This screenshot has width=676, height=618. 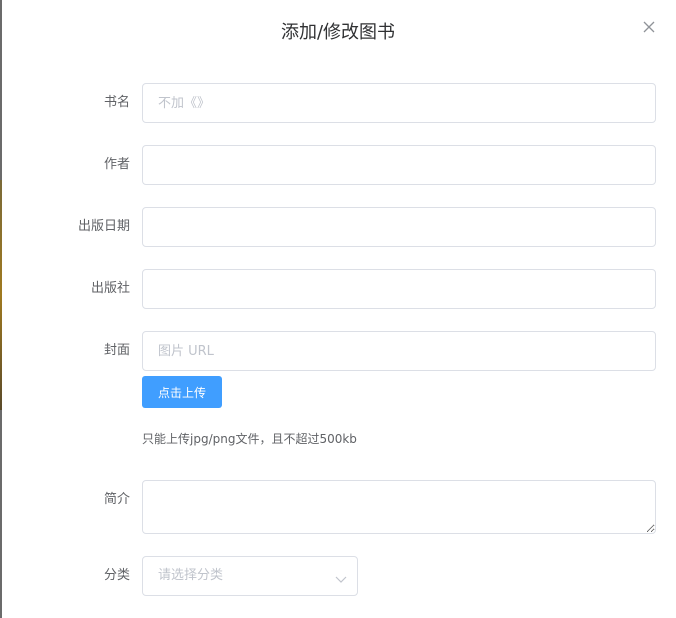 What do you see at coordinates (399, 351) in the screenshot?
I see `cover-url-input` at bounding box center [399, 351].